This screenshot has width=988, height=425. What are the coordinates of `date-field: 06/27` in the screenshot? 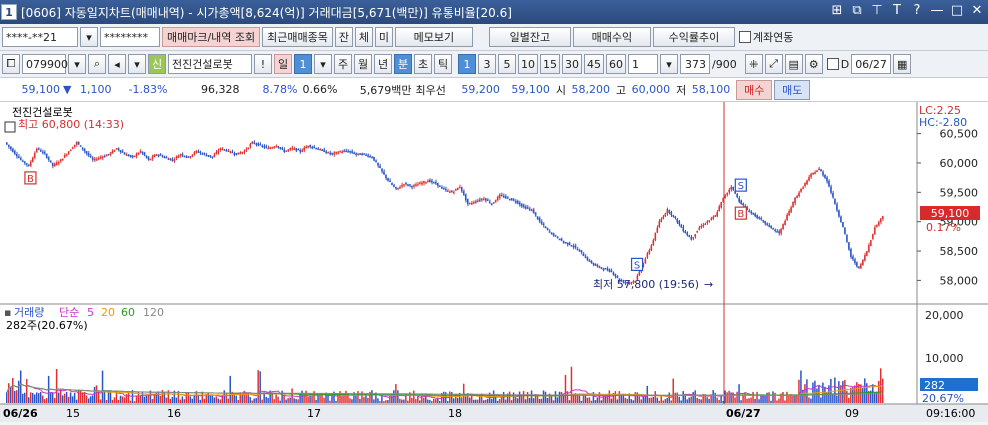 It's located at (871, 64).